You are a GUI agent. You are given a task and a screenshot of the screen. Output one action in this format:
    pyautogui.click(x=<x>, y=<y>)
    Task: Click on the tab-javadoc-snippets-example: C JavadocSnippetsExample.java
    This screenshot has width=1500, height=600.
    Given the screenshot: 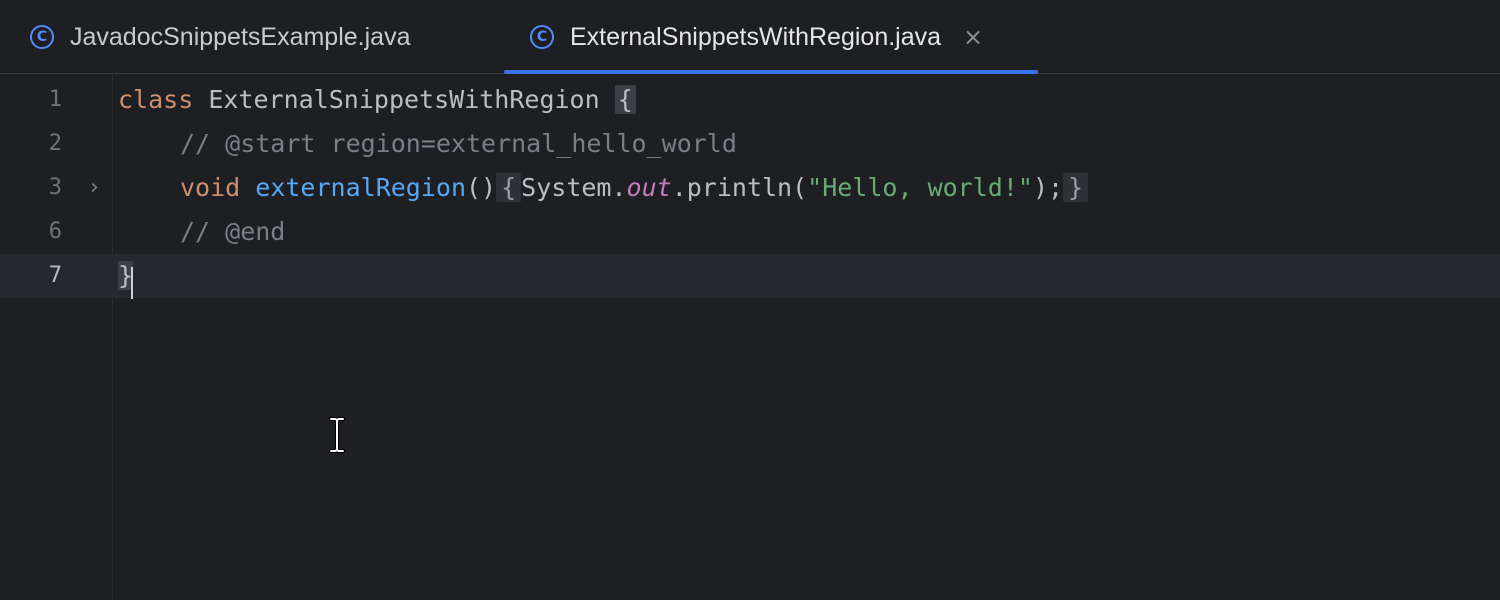 What is the action you would take?
    pyautogui.click(x=250, y=37)
    